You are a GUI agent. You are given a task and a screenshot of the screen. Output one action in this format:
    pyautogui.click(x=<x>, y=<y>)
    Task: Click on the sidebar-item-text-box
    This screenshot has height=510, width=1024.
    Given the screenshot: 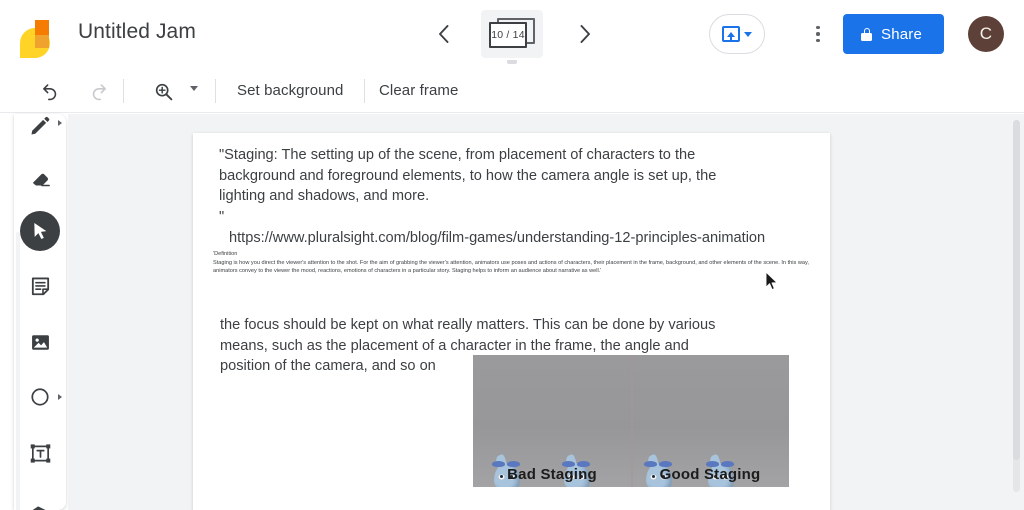 What is the action you would take?
    pyautogui.click(x=40, y=453)
    